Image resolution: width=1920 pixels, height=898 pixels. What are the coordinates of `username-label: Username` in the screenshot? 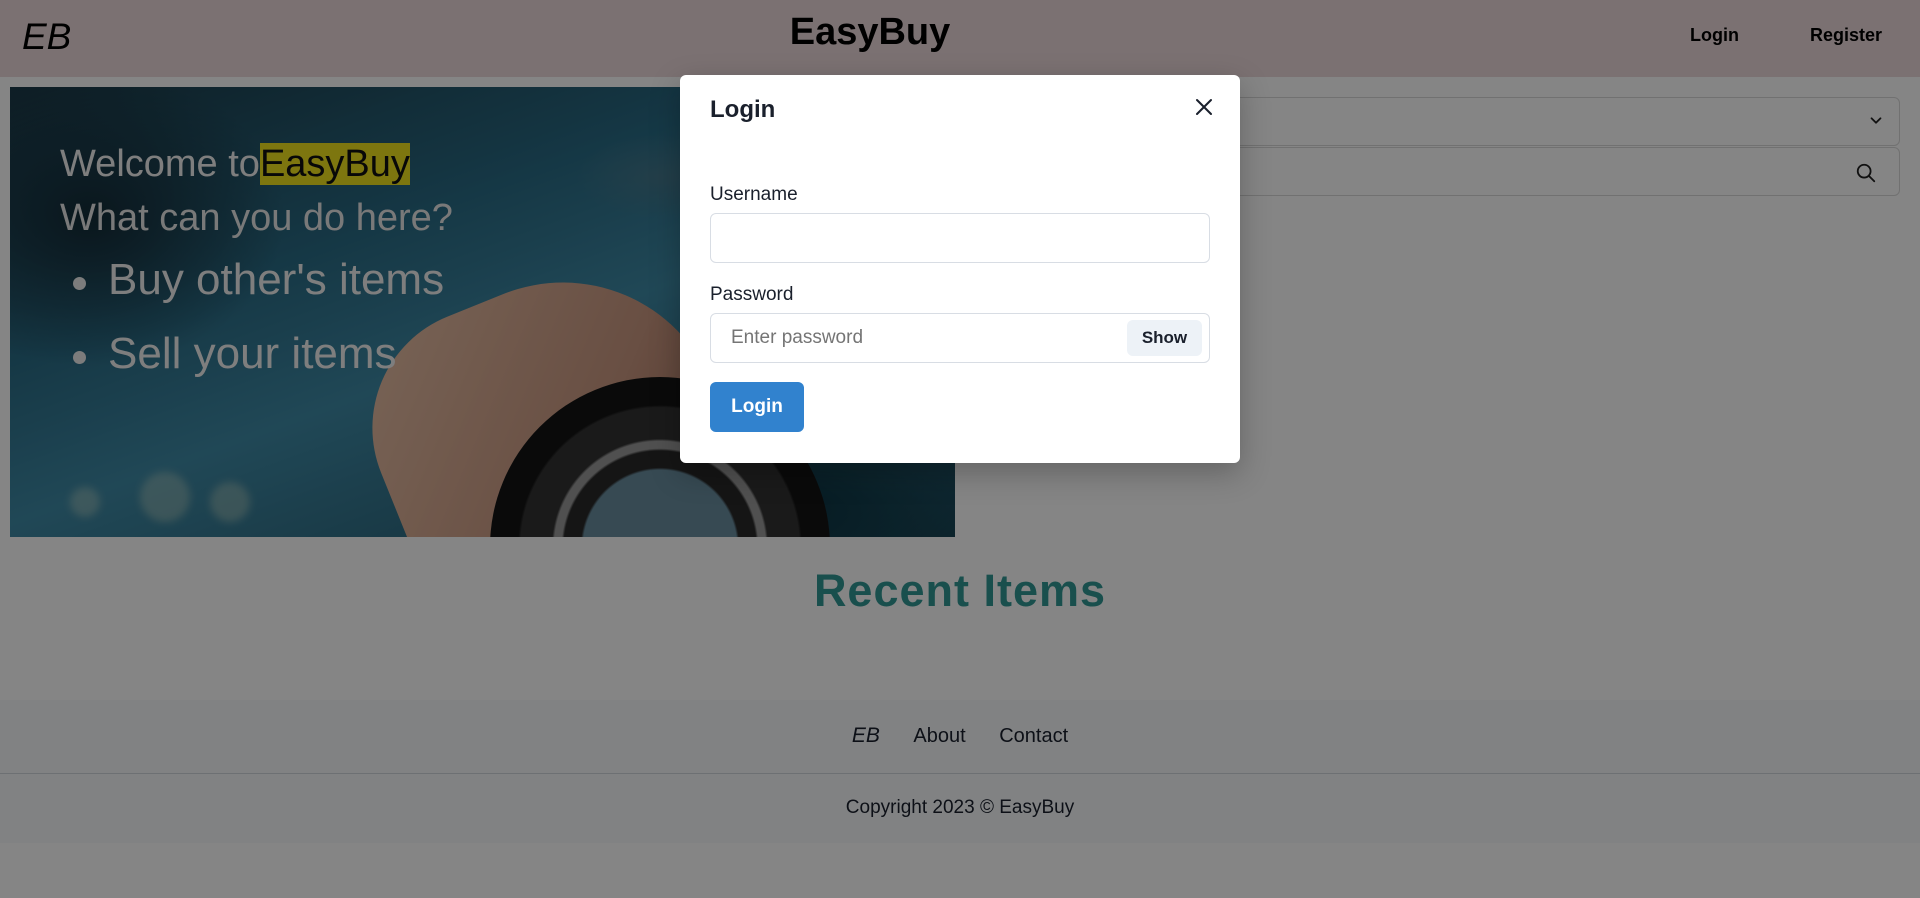 It's located at (754, 194).